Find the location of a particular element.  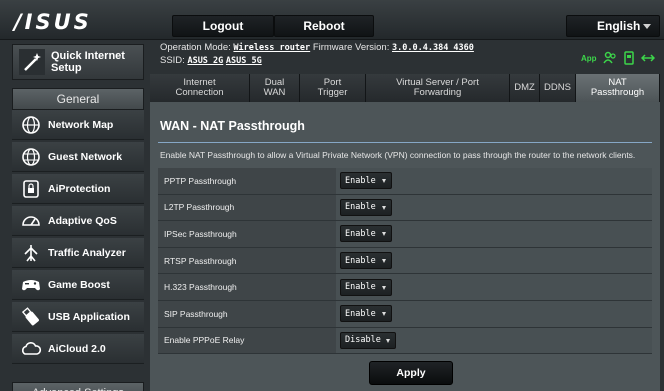

l2tp-passthrough-select: Enable is located at coordinates (366, 207).